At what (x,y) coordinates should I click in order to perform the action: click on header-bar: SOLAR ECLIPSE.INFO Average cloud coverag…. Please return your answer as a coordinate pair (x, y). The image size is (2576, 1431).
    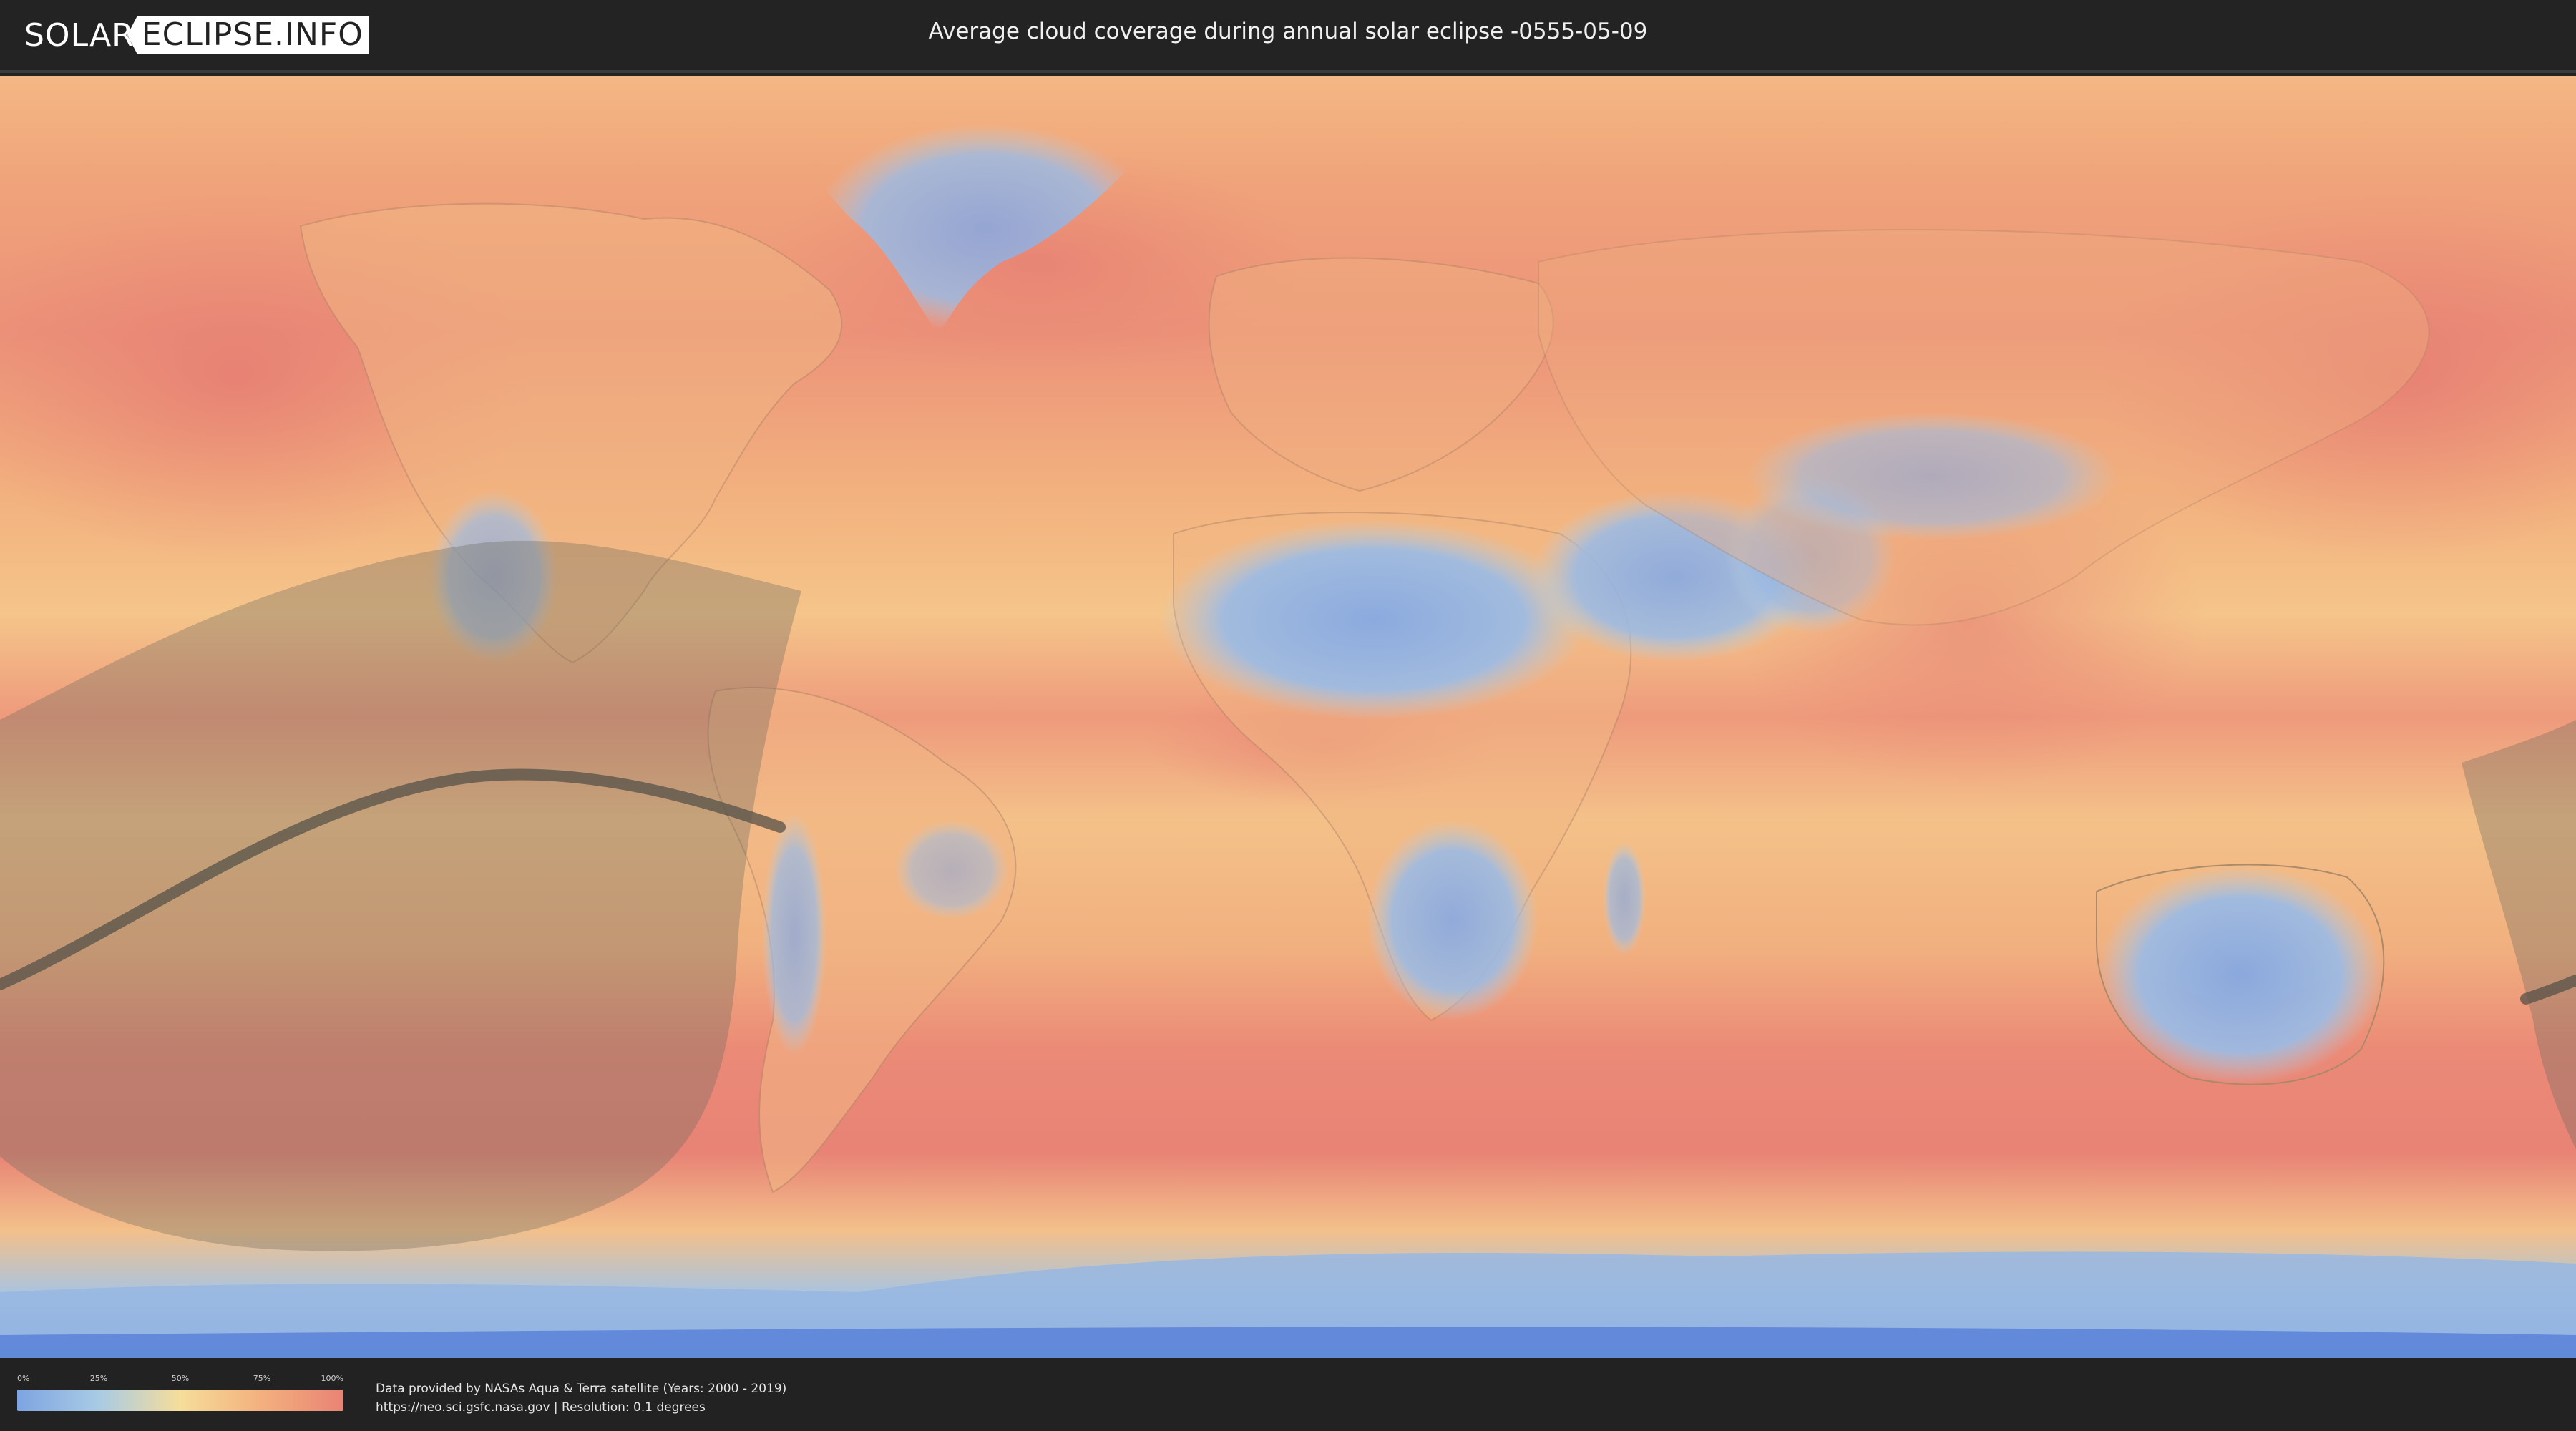
    Looking at the image, I should click on (1288, 36).